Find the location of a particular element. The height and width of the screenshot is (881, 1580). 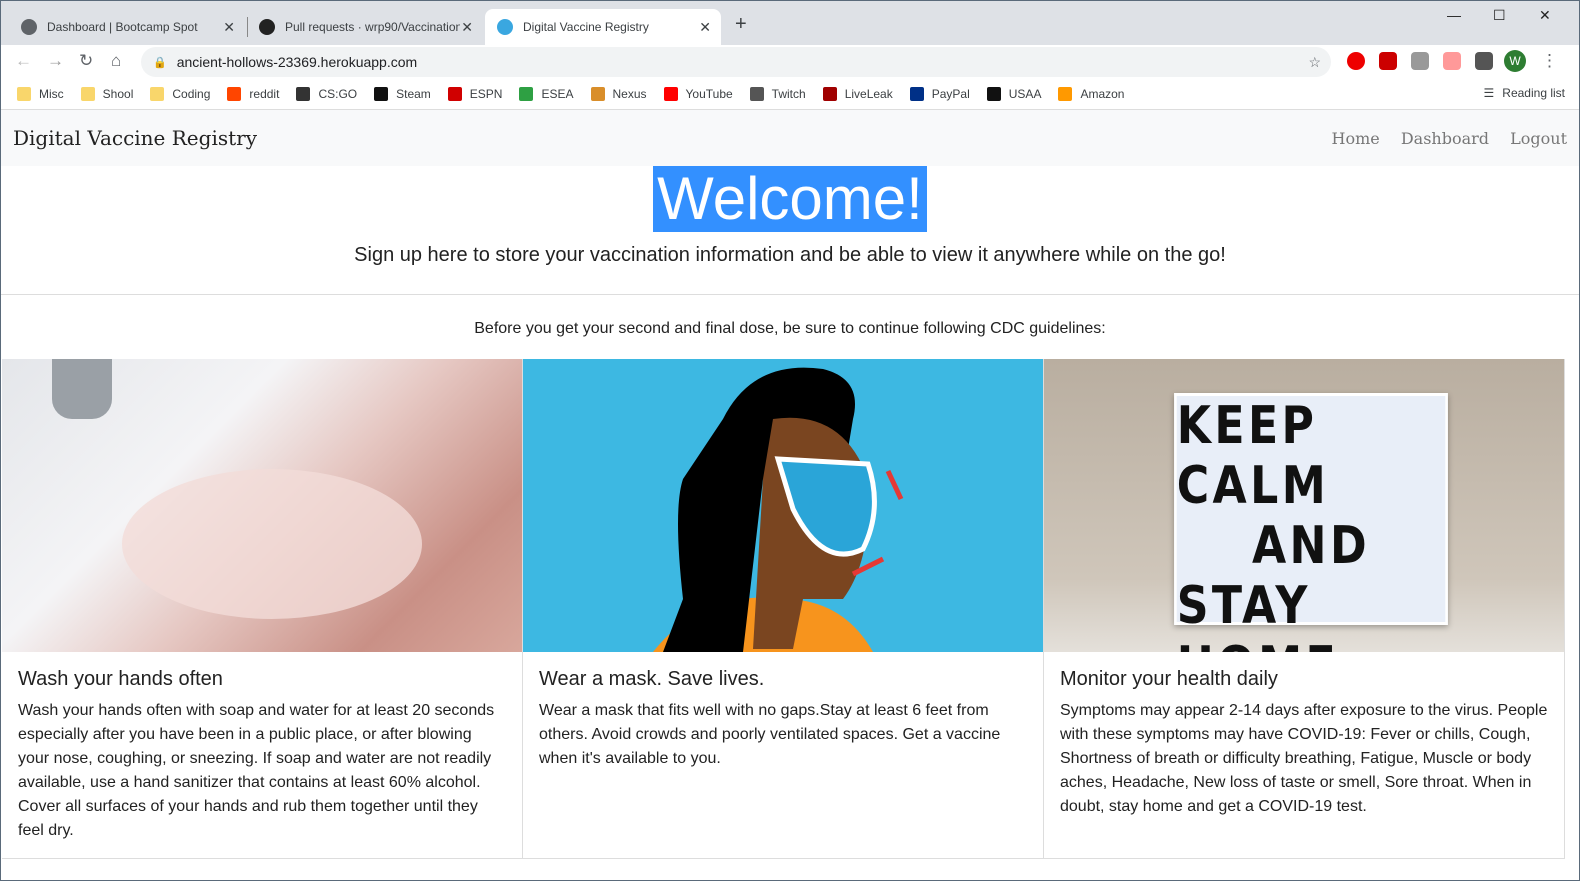

bookmark-csgo: CS:GO is located at coordinates (327, 93).